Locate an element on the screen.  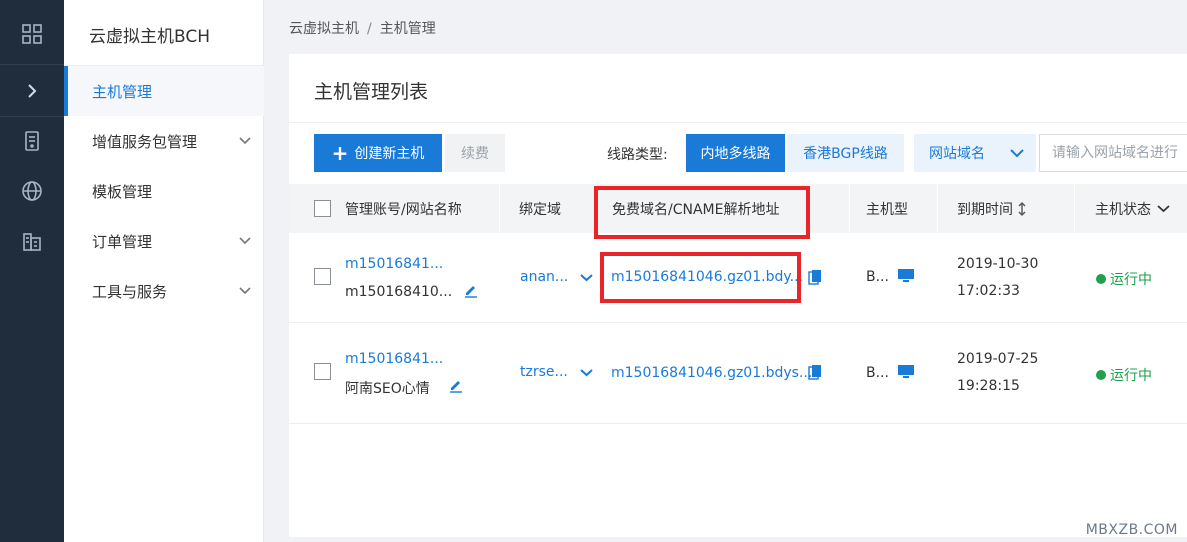
create-host-button: + 创建新主机 is located at coordinates (378, 153).